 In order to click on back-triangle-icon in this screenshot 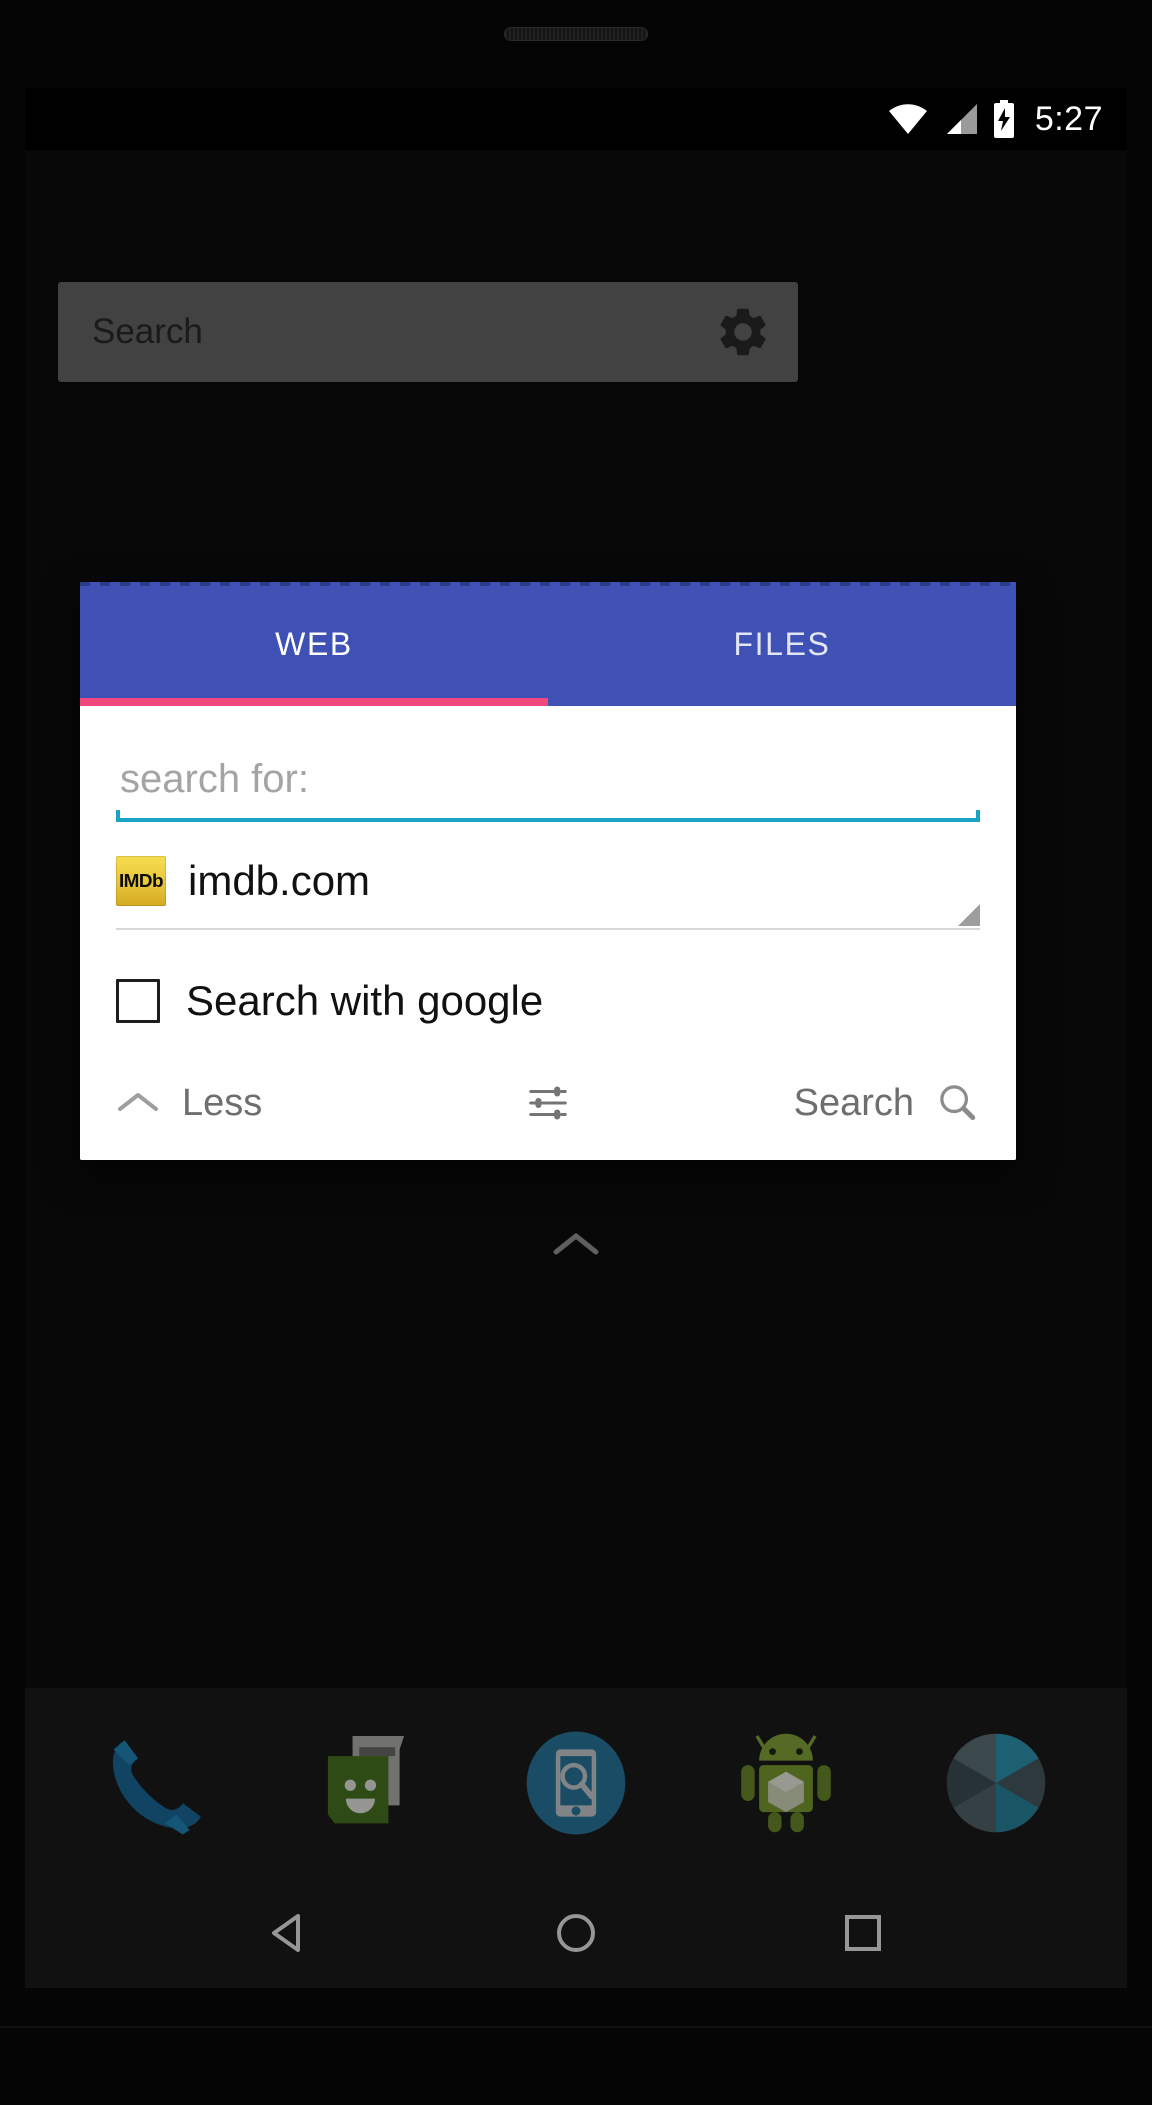, I will do `click(289, 1933)`.